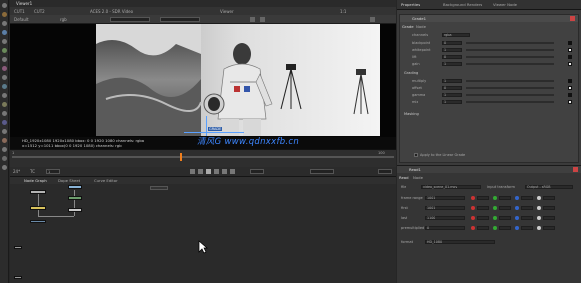 The width and height of the screenshot is (581, 283). What do you see at coordinates (16, 171) in the screenshot?
I see `fps-field: 24*` at bounding box center [16, 171].